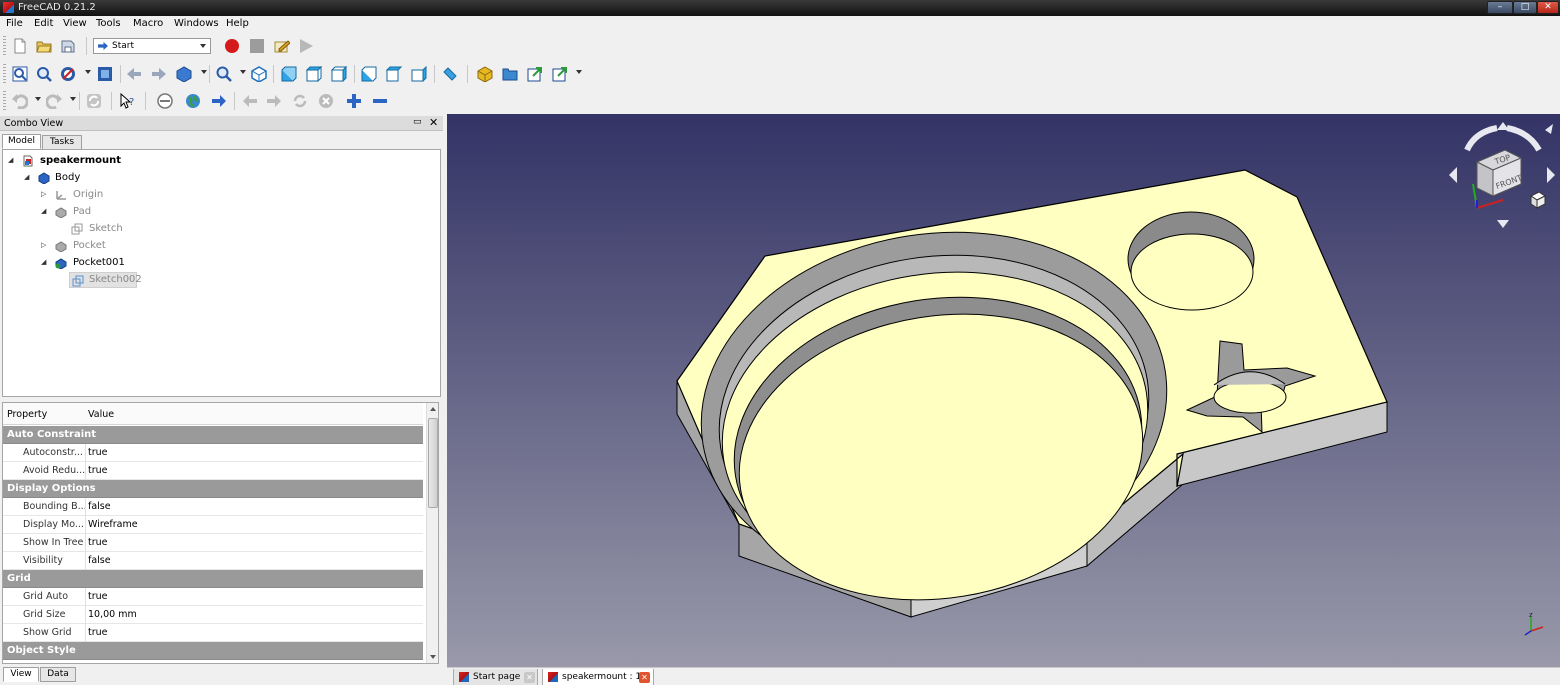  I want to click on property-row: Show In Tree true, so click(213, 543).